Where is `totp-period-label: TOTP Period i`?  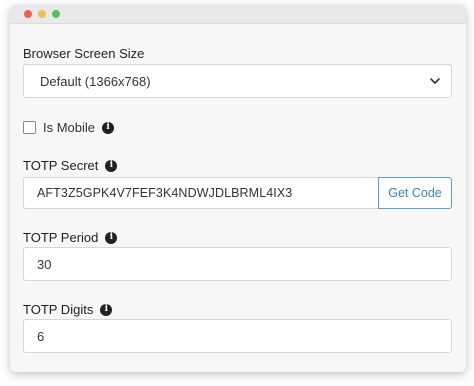
totp-period-label: TOTP Period i is located at coordinates (70, 237).